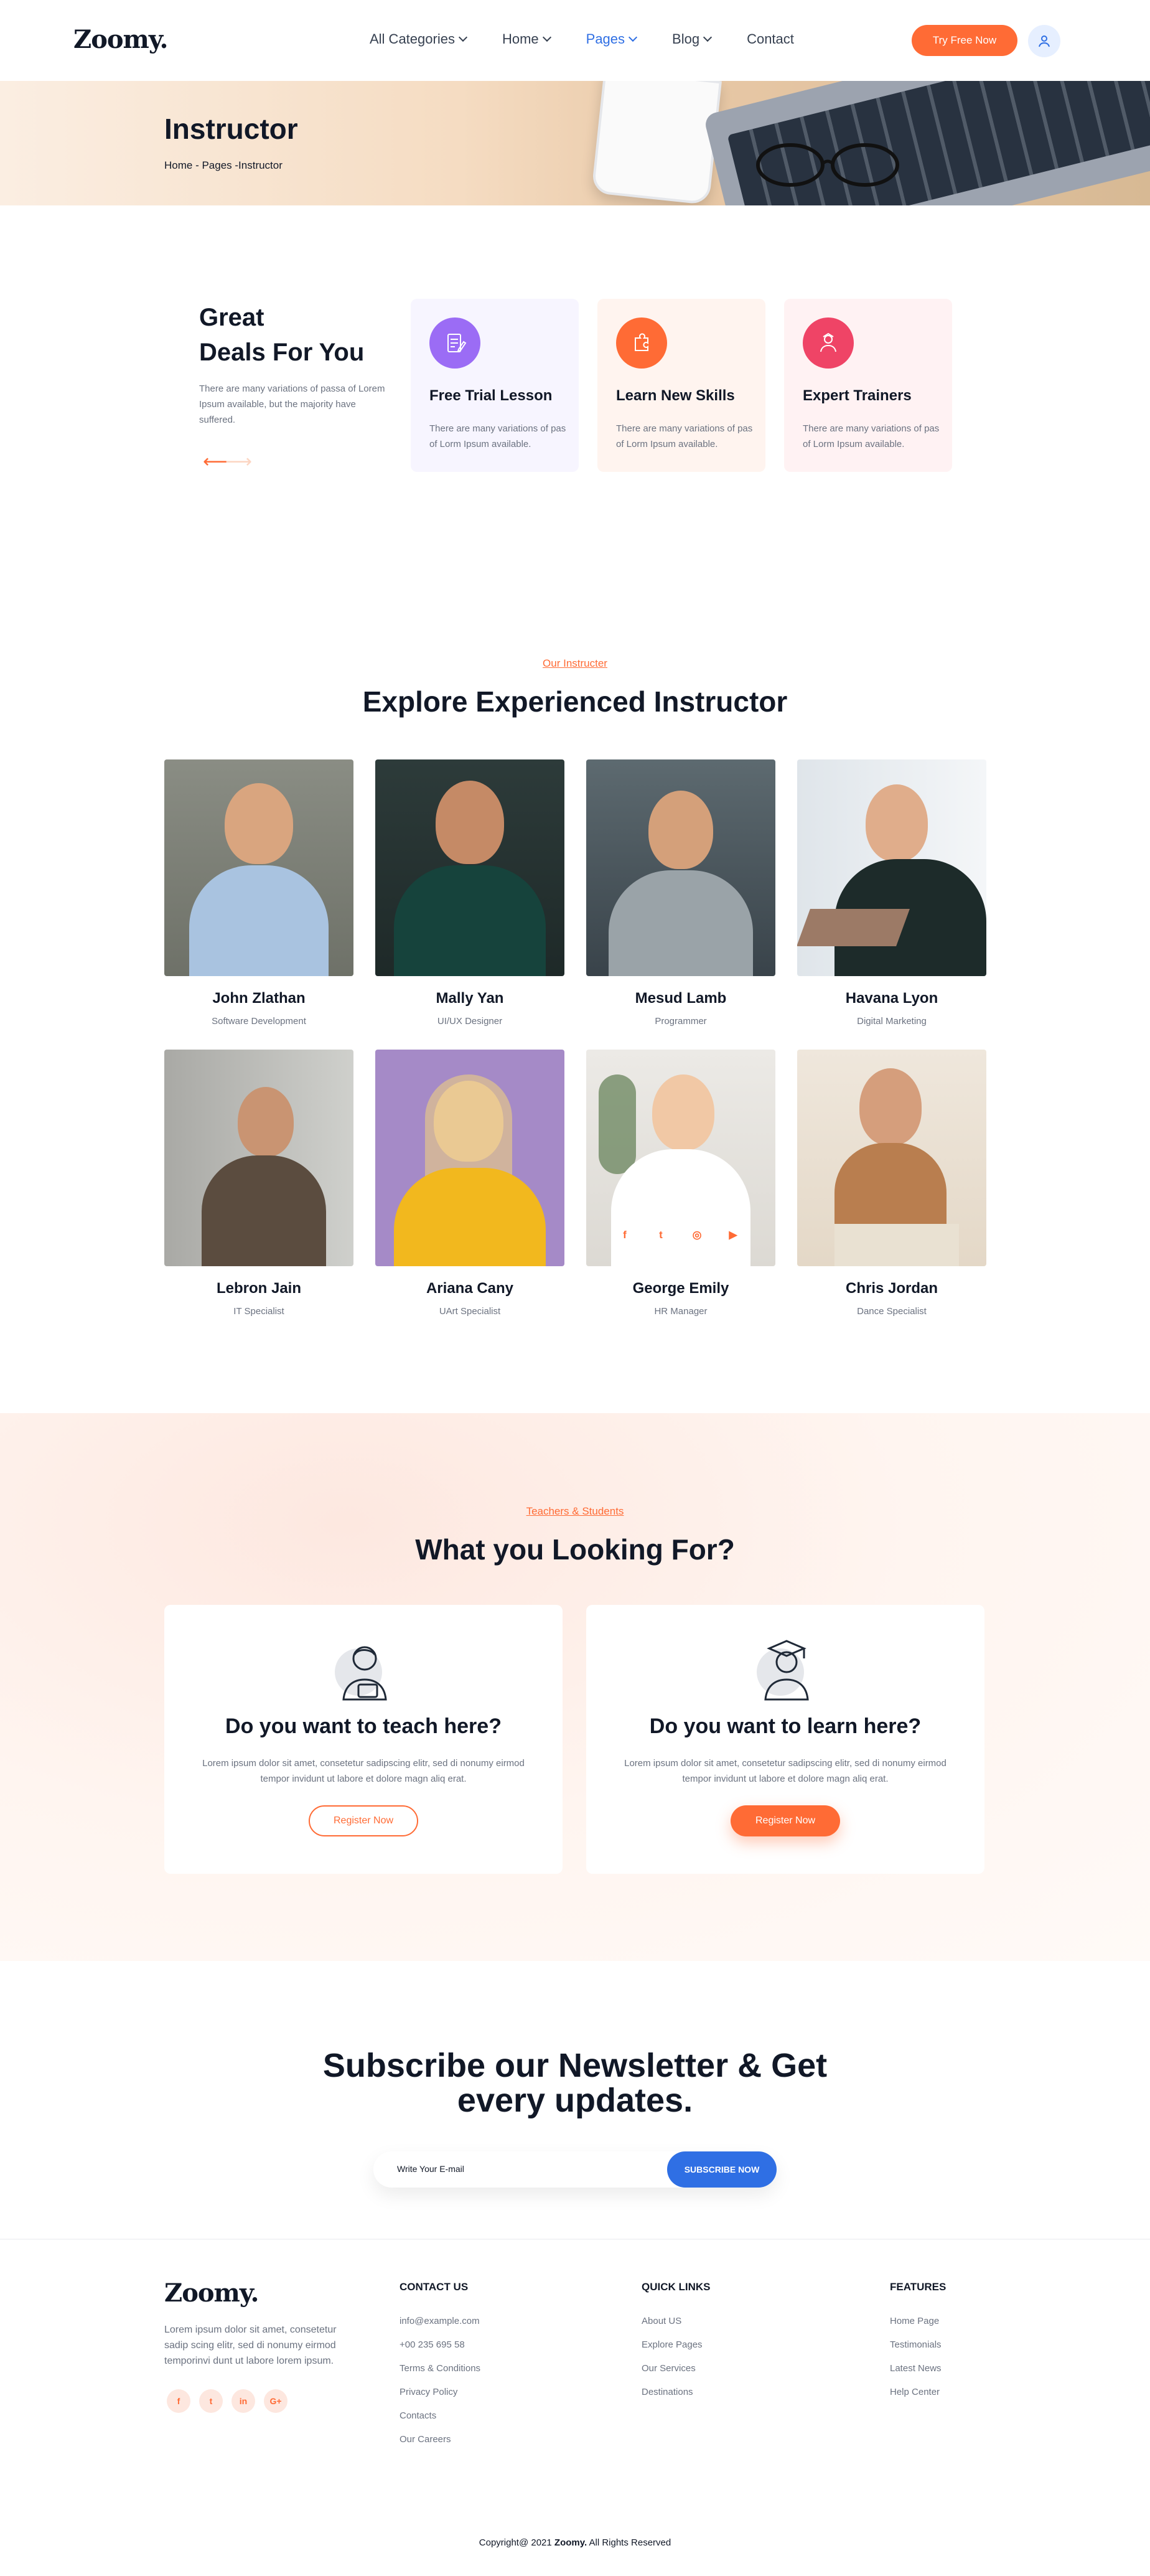 The height and width of the screenshot is (2576, 1150). Describe the element at coordinates (258, 1183) in the screenshot. I see `instructor-card: Lebron Jain IT Specialist` at that location.